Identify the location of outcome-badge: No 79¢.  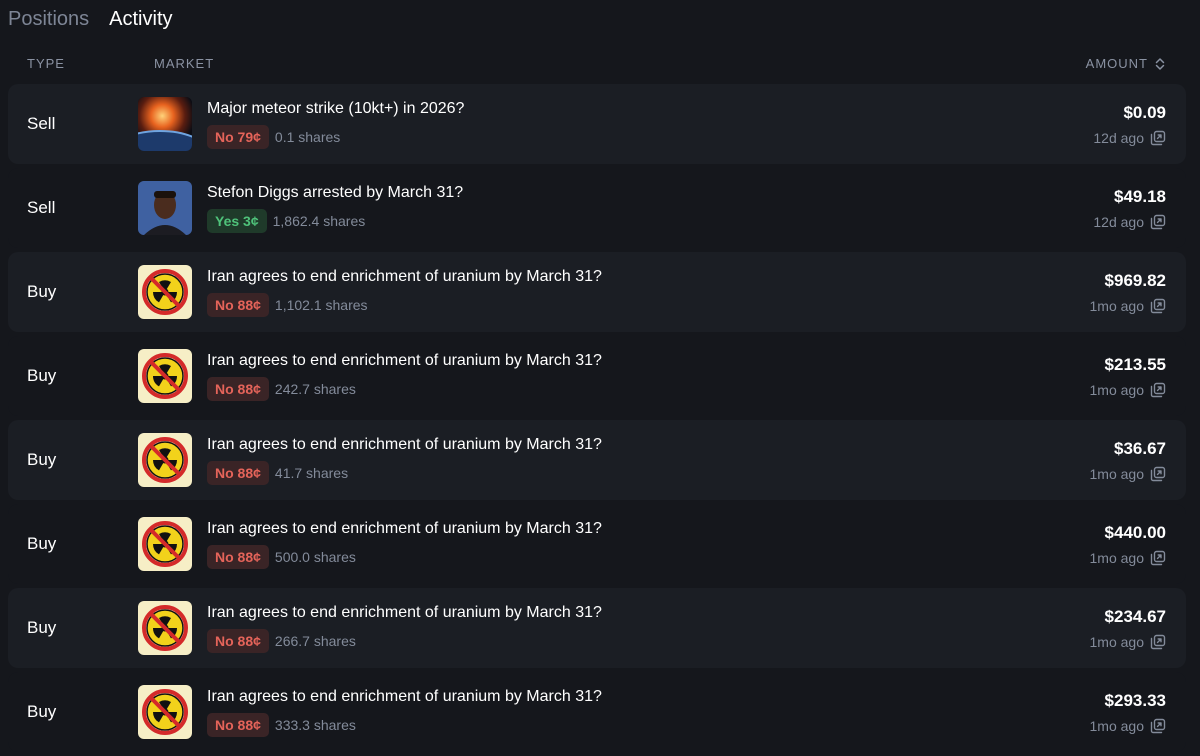
(238, 137).